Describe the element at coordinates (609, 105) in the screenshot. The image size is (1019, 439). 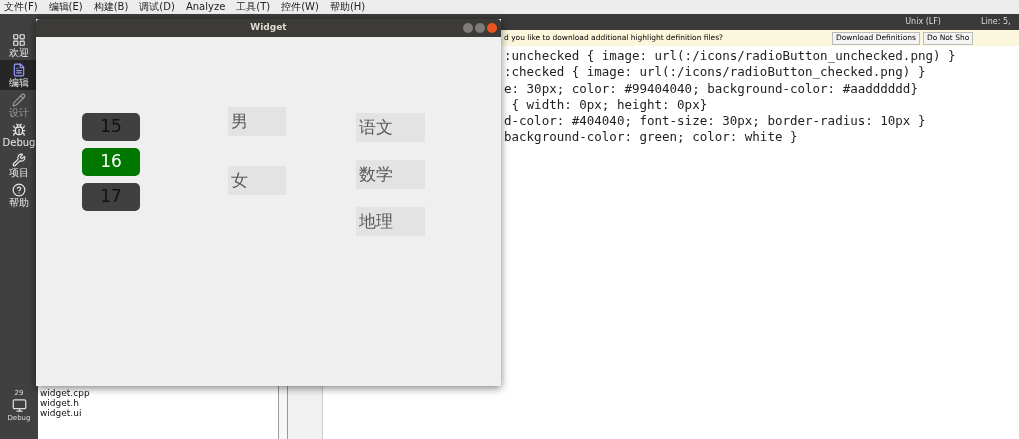
I see `code-line: { width: 0px; height: 0px}` at that location.